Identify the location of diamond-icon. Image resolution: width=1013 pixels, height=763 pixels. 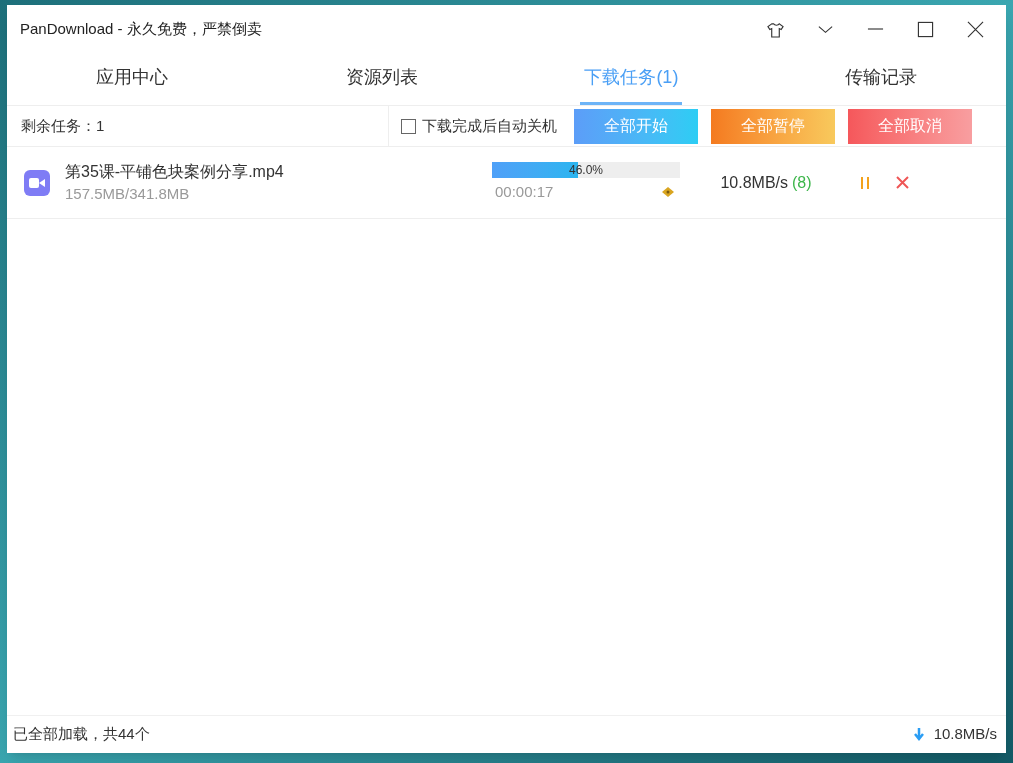
(668, 192).